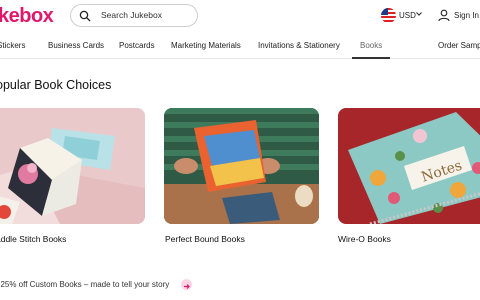 The image size is (480, 300). What do you see at coordinates (371, 45) in the screenshot?
I see `nav-item-books: Books` at bounding box center [371, 45].